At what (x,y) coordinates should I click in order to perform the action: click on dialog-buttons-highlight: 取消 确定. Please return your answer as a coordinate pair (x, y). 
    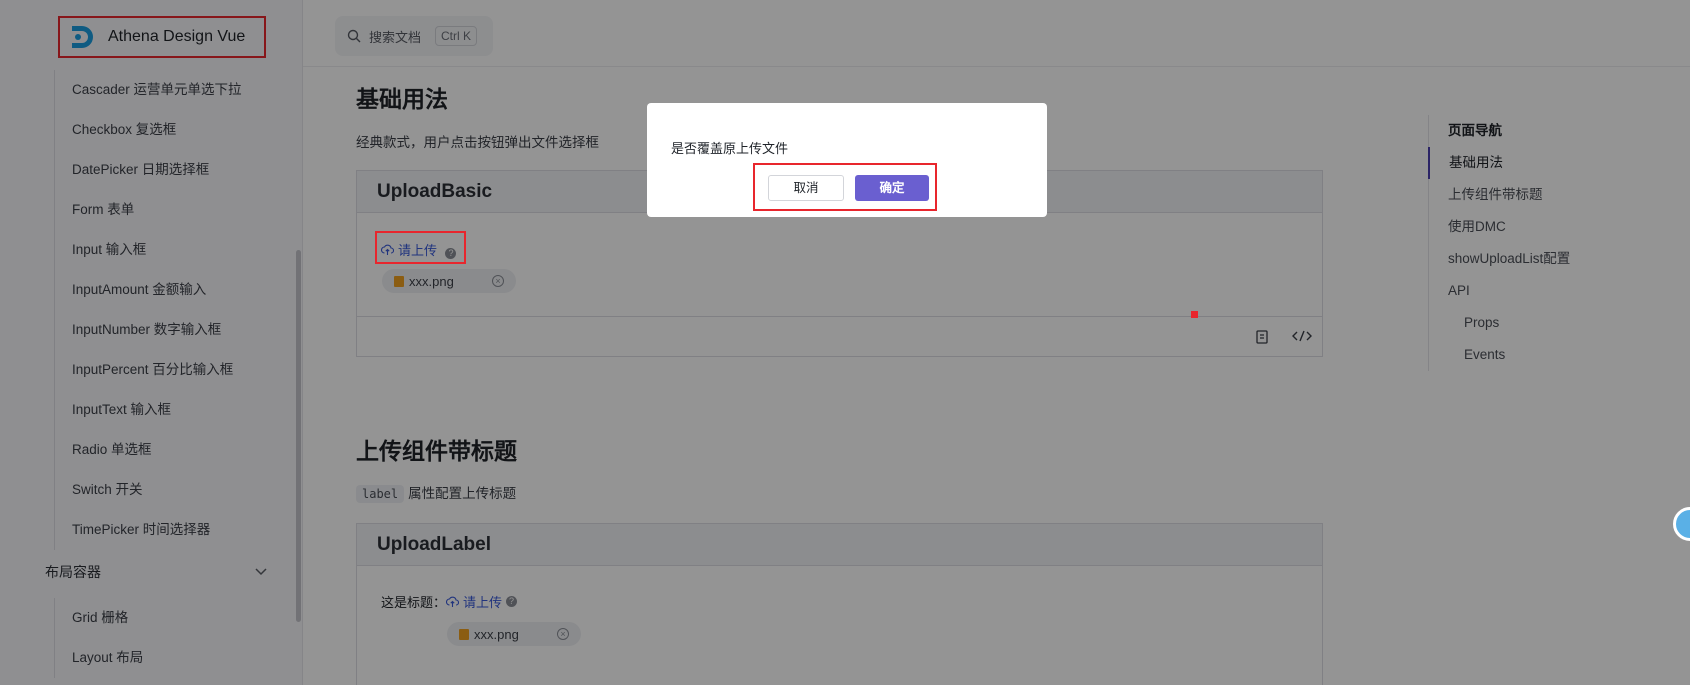
    Looking at the image, I should click on (845, 187).